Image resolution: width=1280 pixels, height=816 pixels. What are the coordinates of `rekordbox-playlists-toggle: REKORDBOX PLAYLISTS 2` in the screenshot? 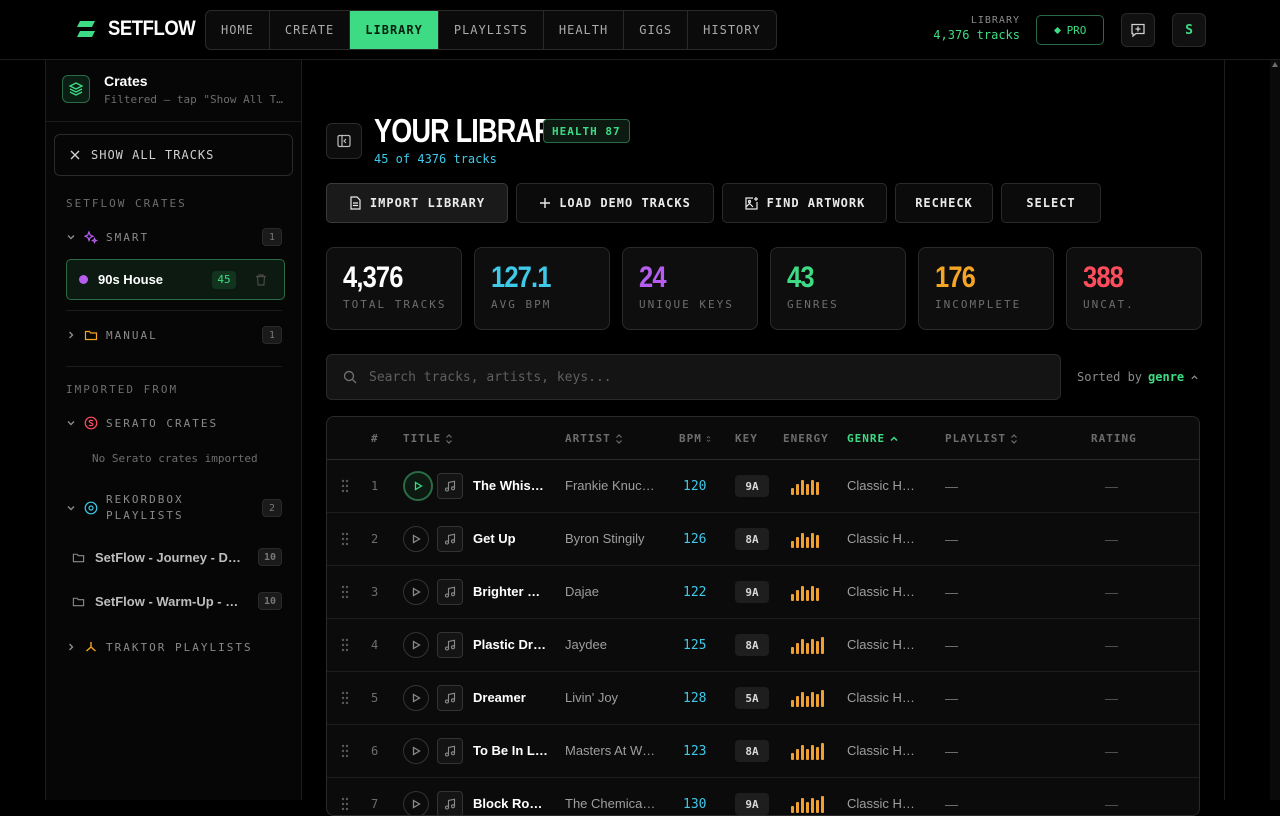 It's located at (174, 508).